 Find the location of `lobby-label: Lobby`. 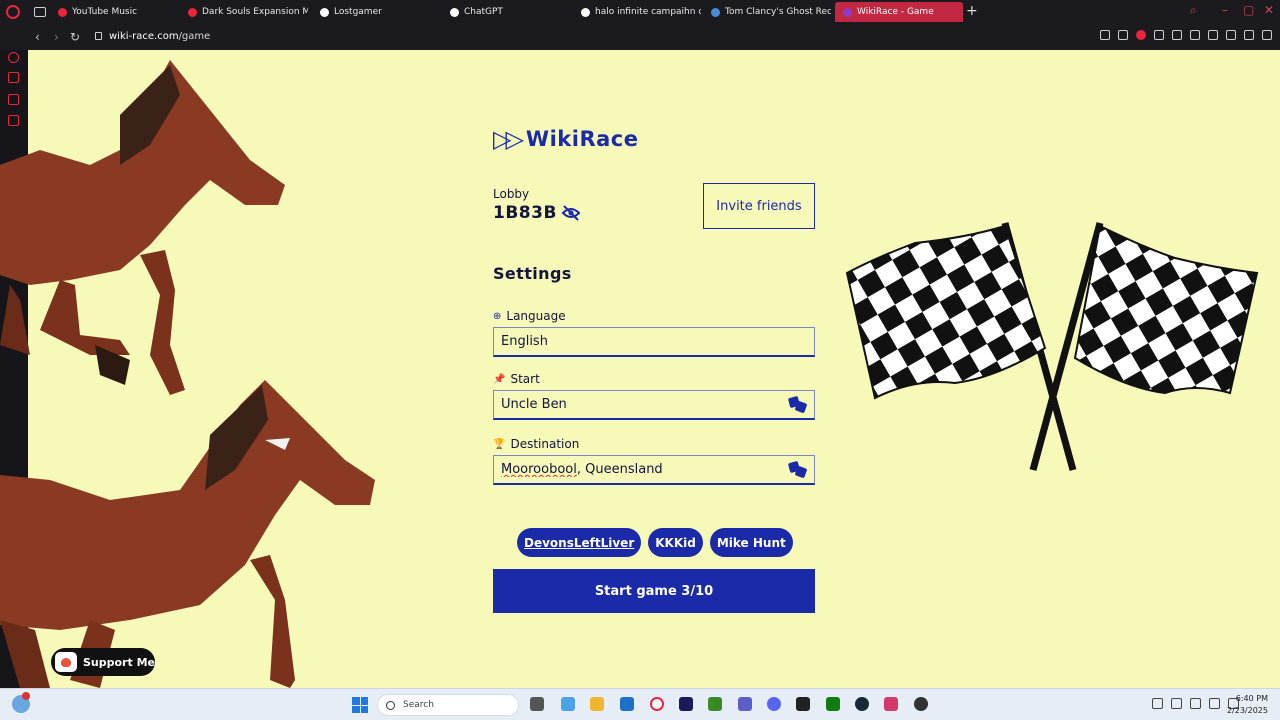

lobby-label: Lobby is located at coordinates (511, 194).